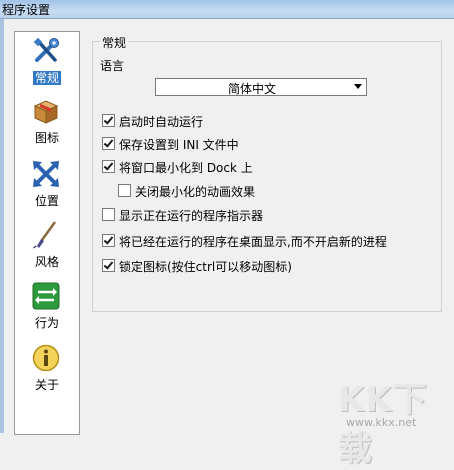 The width and height of the screenshot is (454, 470). What do you see at coordinates (358, 86) in the screenshot?
I see `chevron-down-icon` at bounding box center [358, 86].